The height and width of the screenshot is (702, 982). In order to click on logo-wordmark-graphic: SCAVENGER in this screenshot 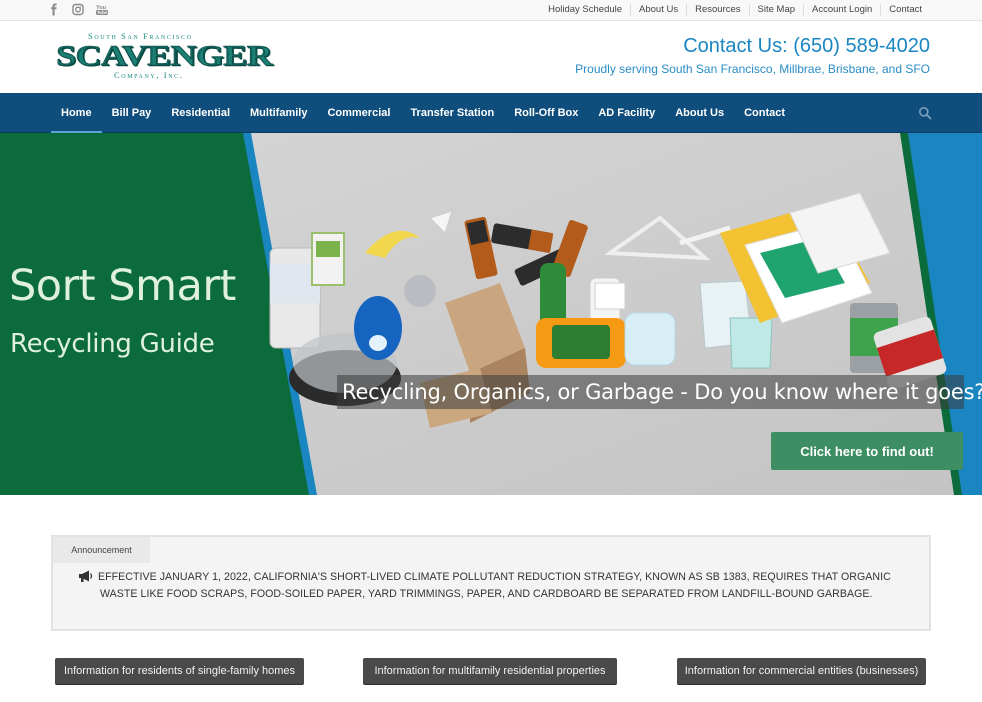, I will do `click(165, 56)`.